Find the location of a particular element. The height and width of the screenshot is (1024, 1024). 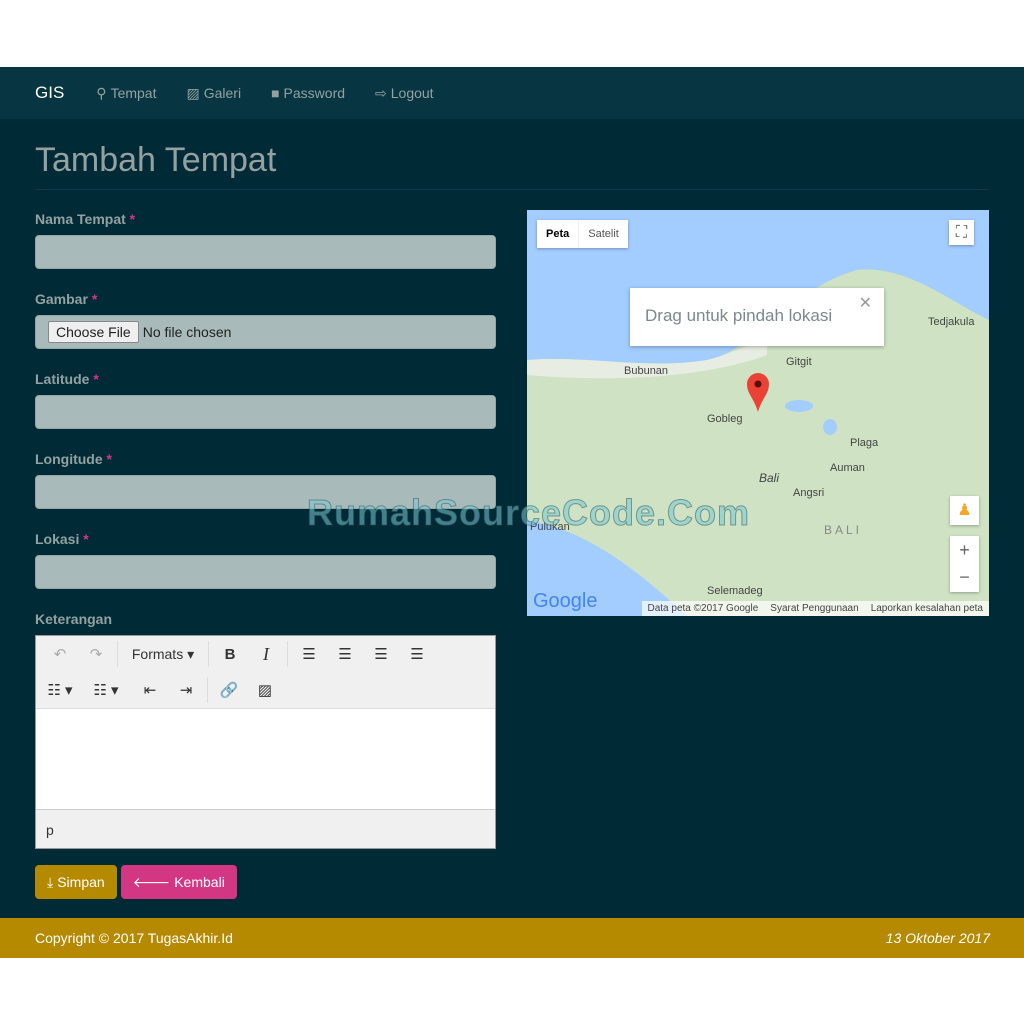

formats-dropdown: Formats ▾ is located at coordinates (163, 654).